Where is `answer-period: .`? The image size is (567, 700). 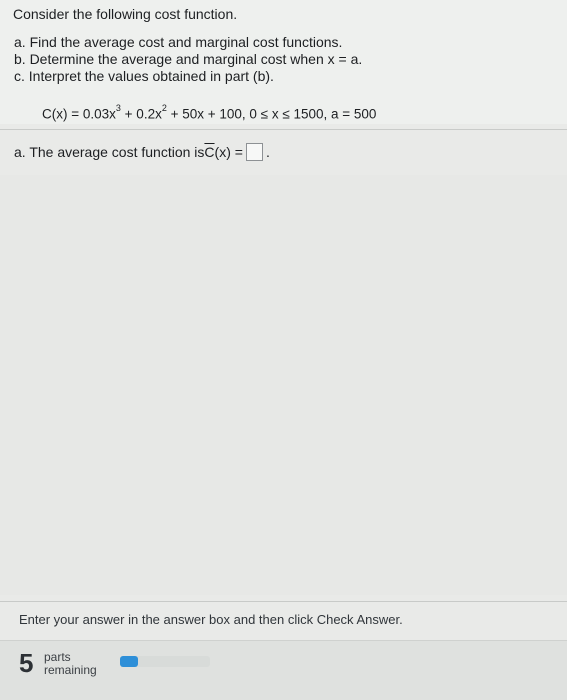 answer-period: . is located at coordinates (267, 152).